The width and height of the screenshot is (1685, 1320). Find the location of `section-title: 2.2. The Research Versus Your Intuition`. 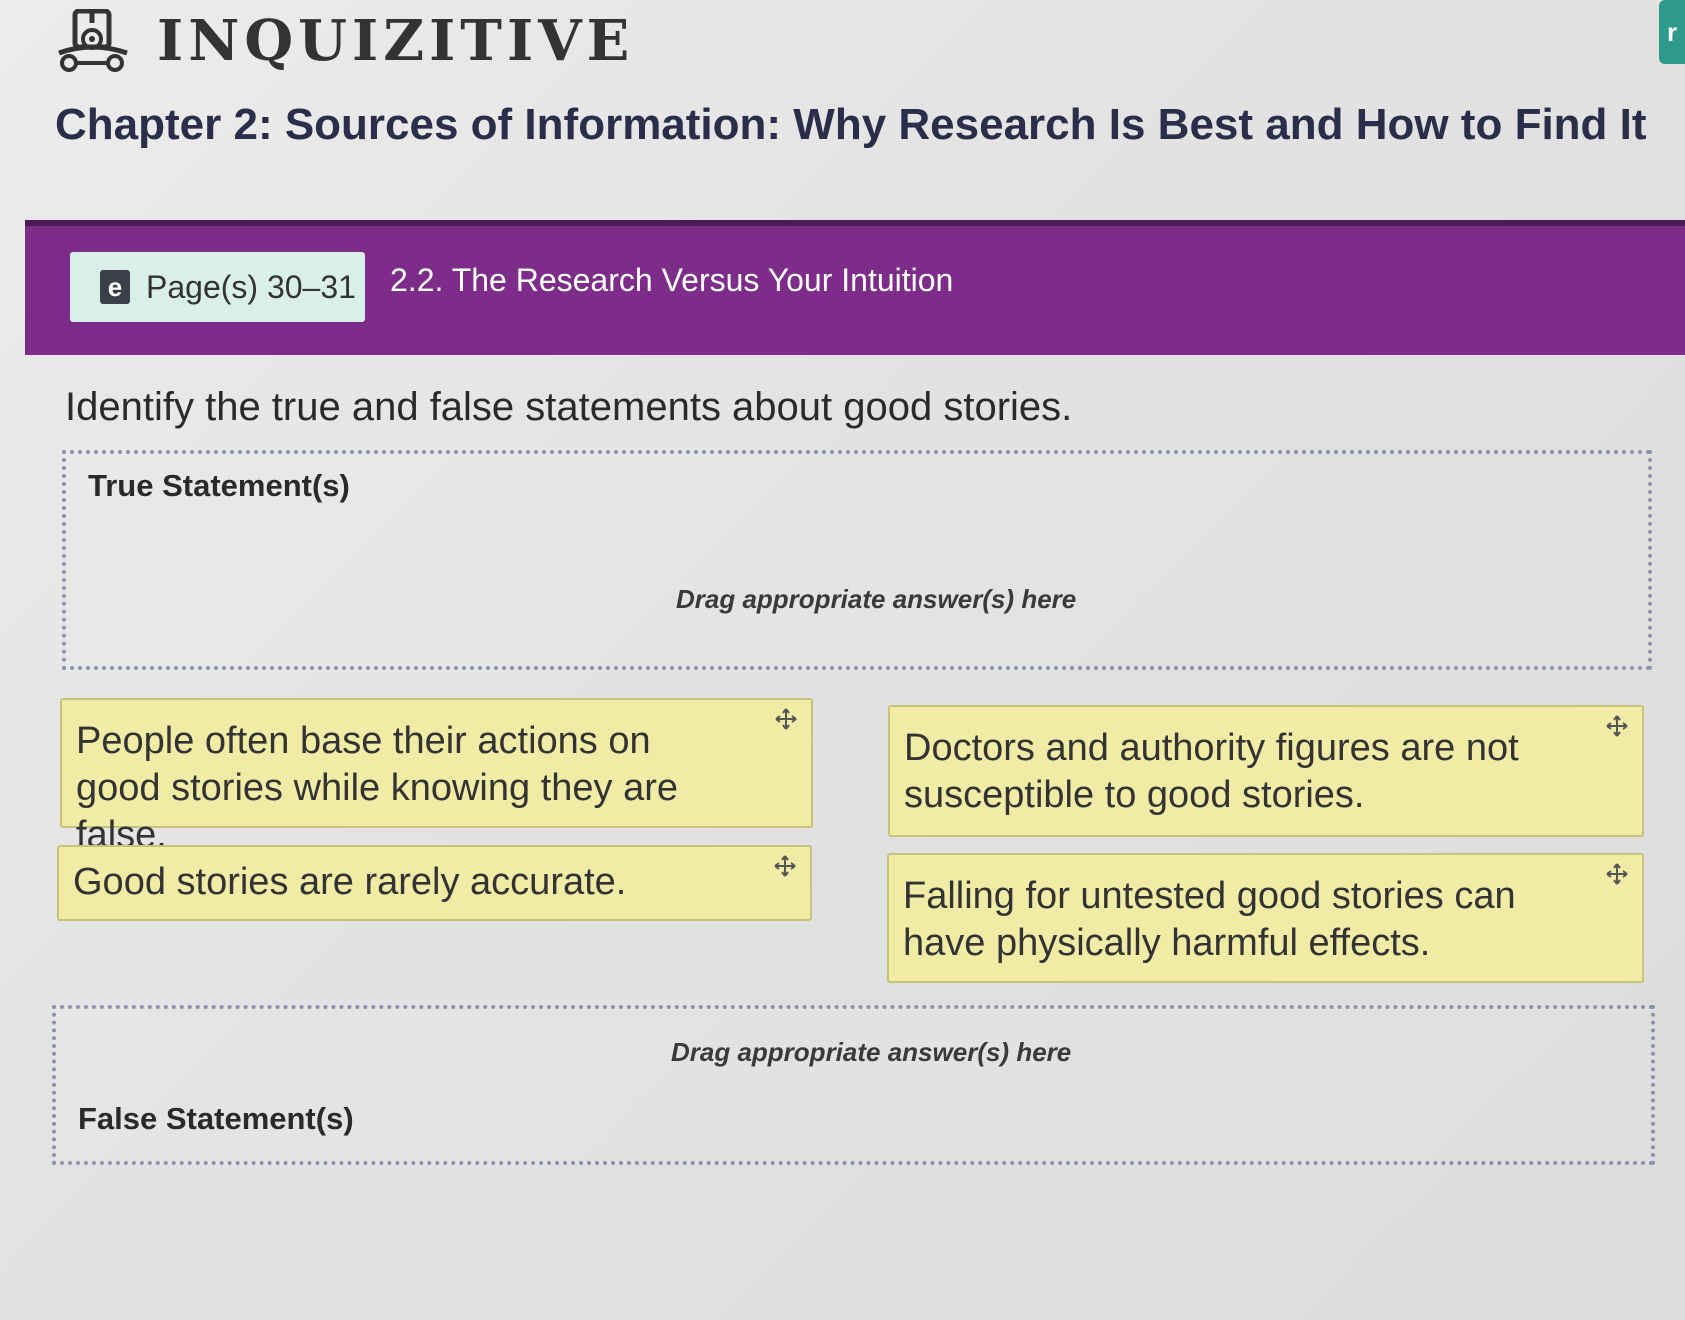

section-title: 2.2. The Research Versus Your Intuition is located at coordinates (672, 280).